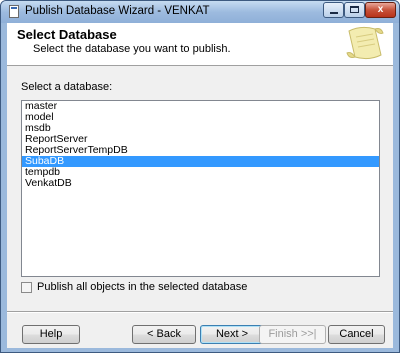  I want to click on close-icon: x, so click(380, 9).